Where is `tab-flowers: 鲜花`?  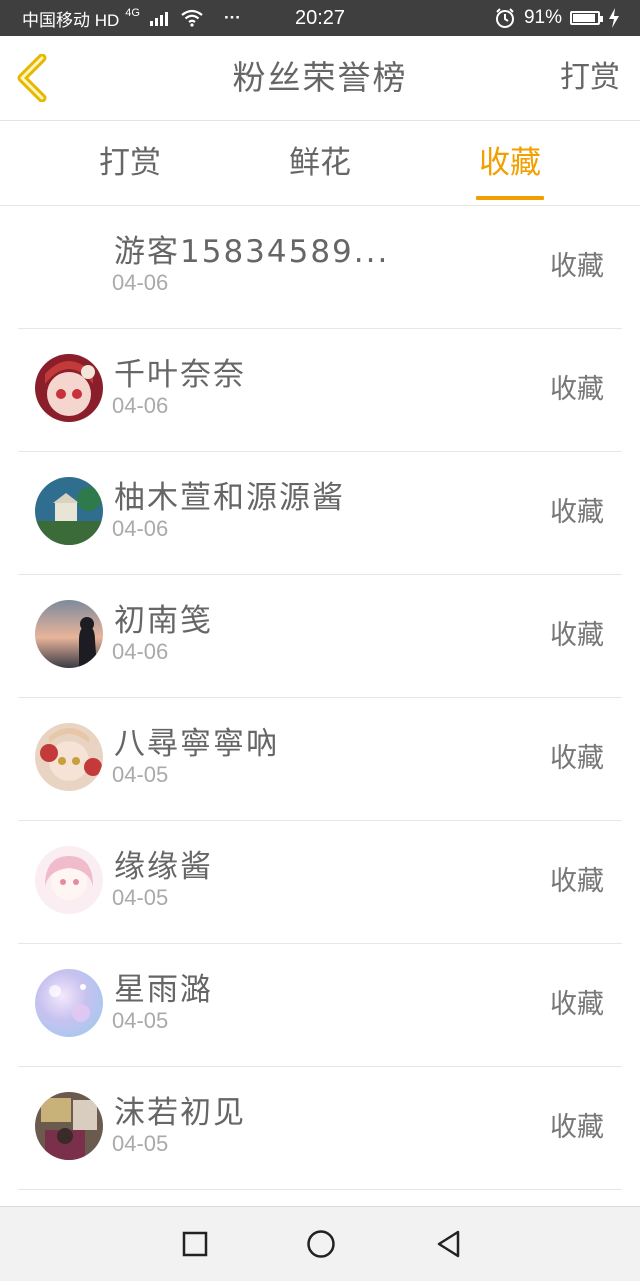 tab-flowers: 鲜花 is located at coordinates (320, 163).